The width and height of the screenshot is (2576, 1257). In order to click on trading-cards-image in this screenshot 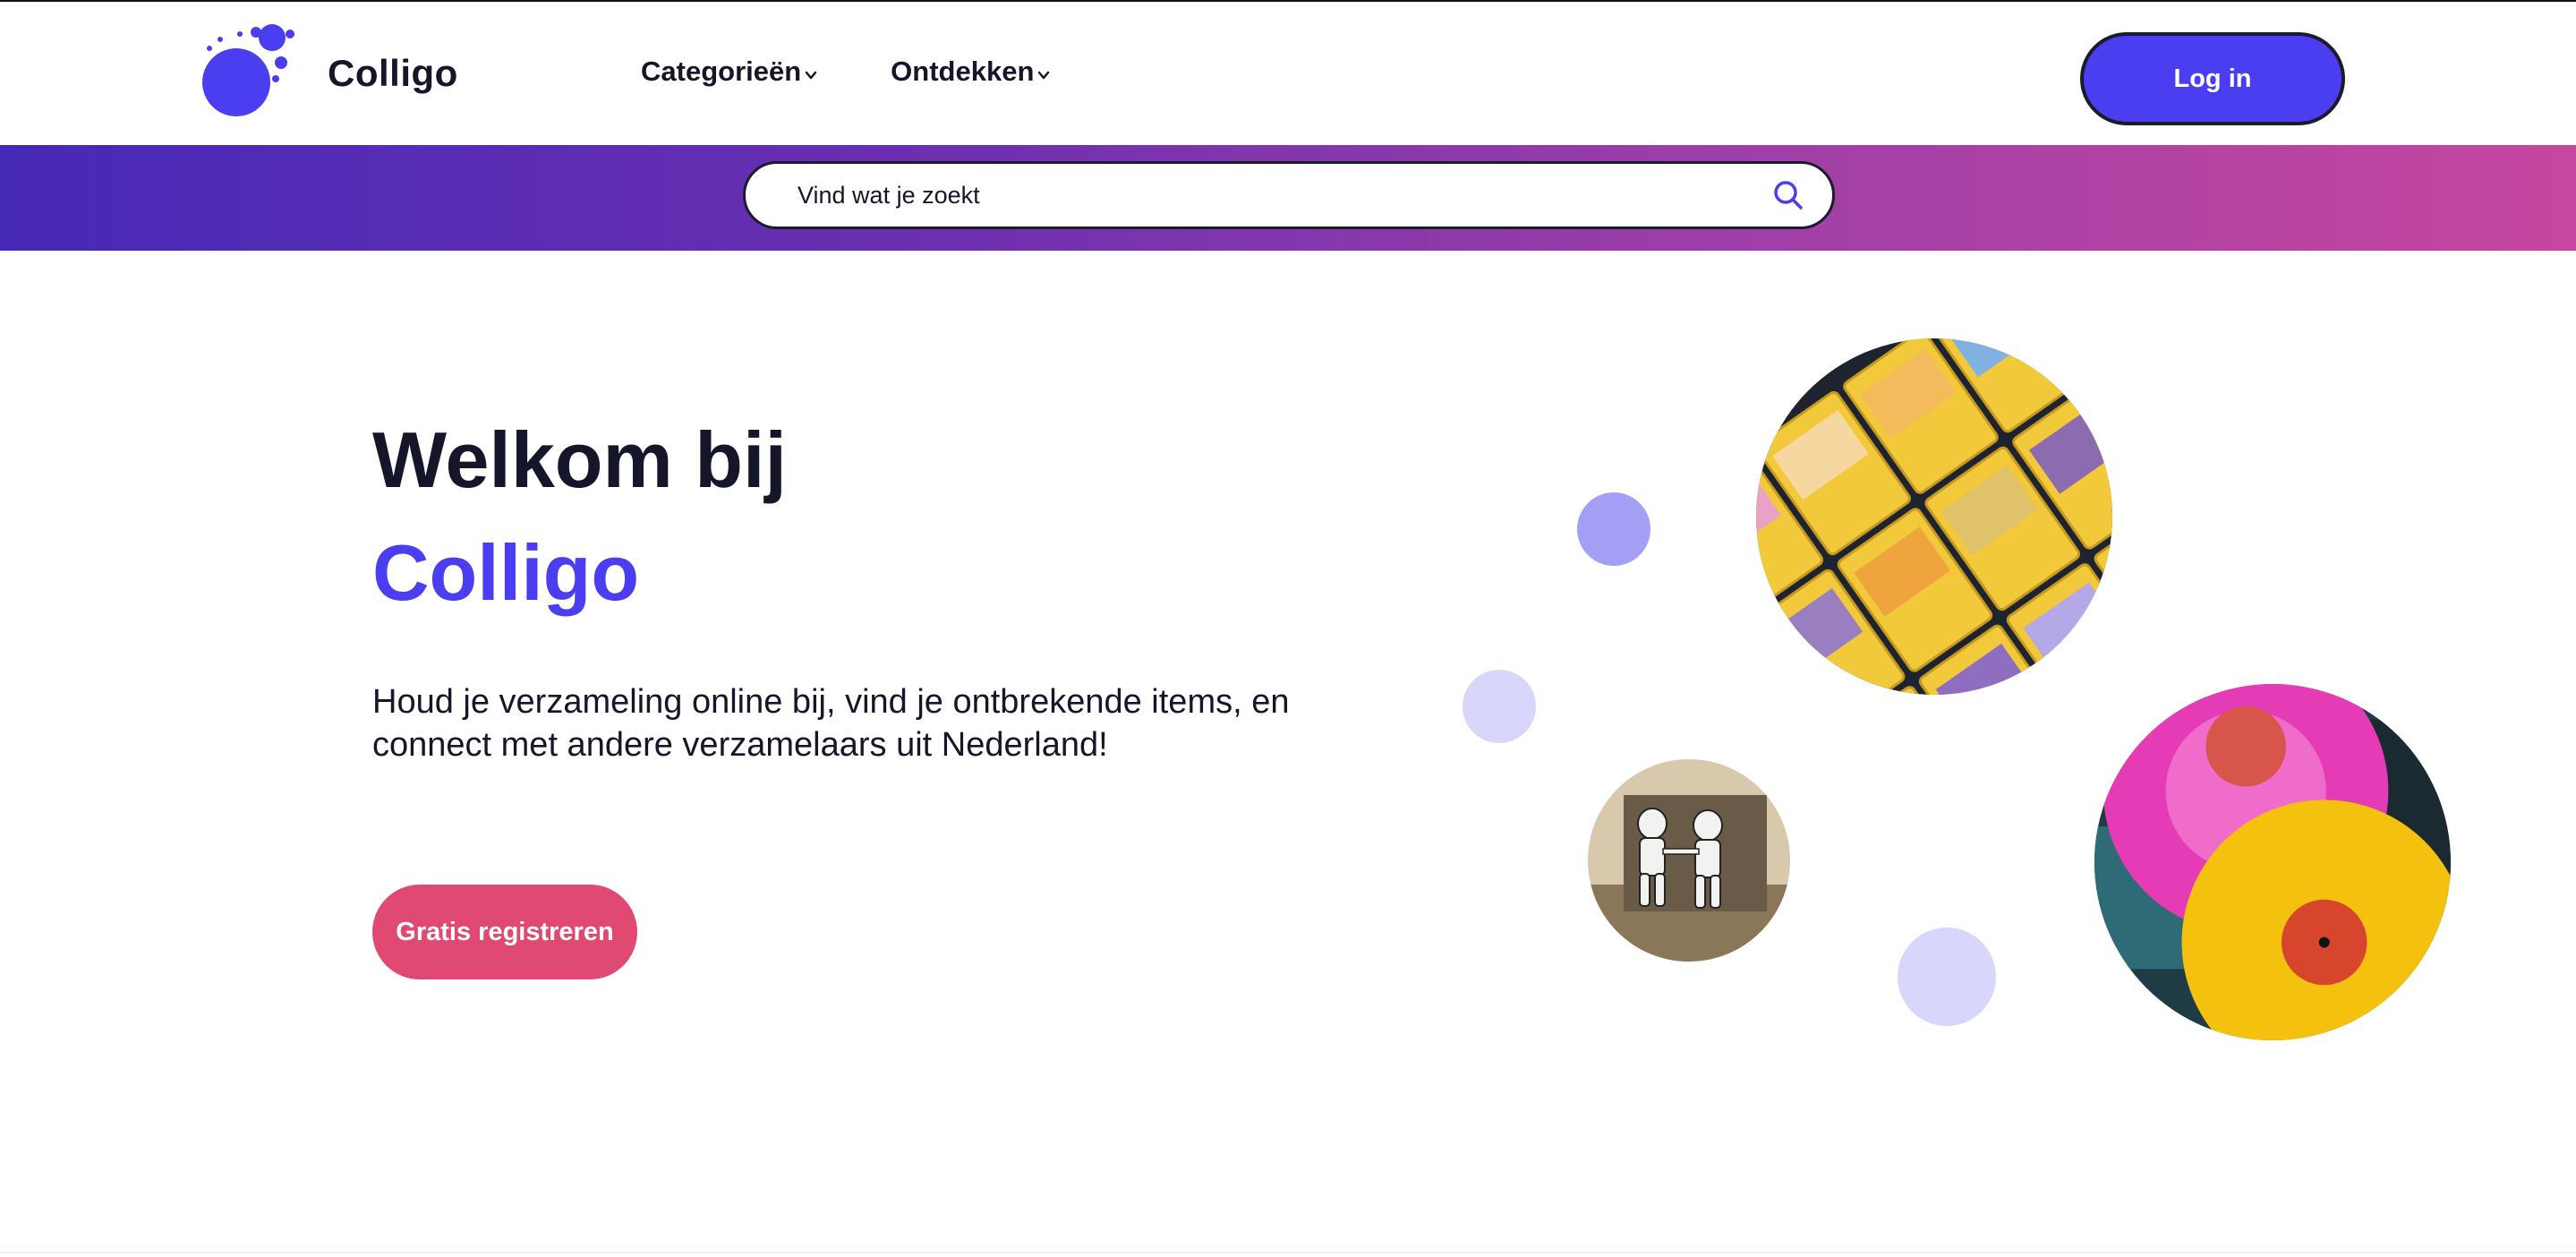, I will do `click(1934, 517)`.